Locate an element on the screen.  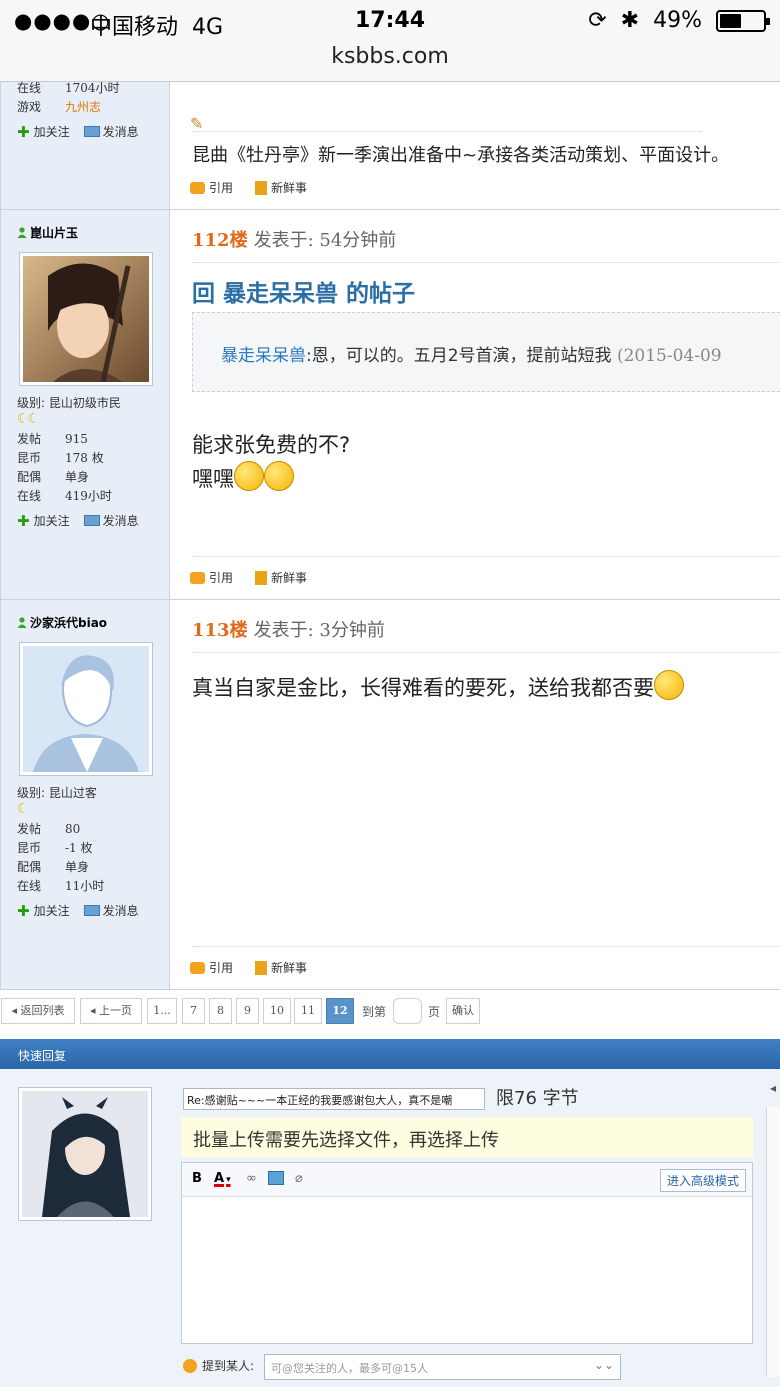
advanced-mode-button: 进入高级模式 is located at coordinates (702, 1180).